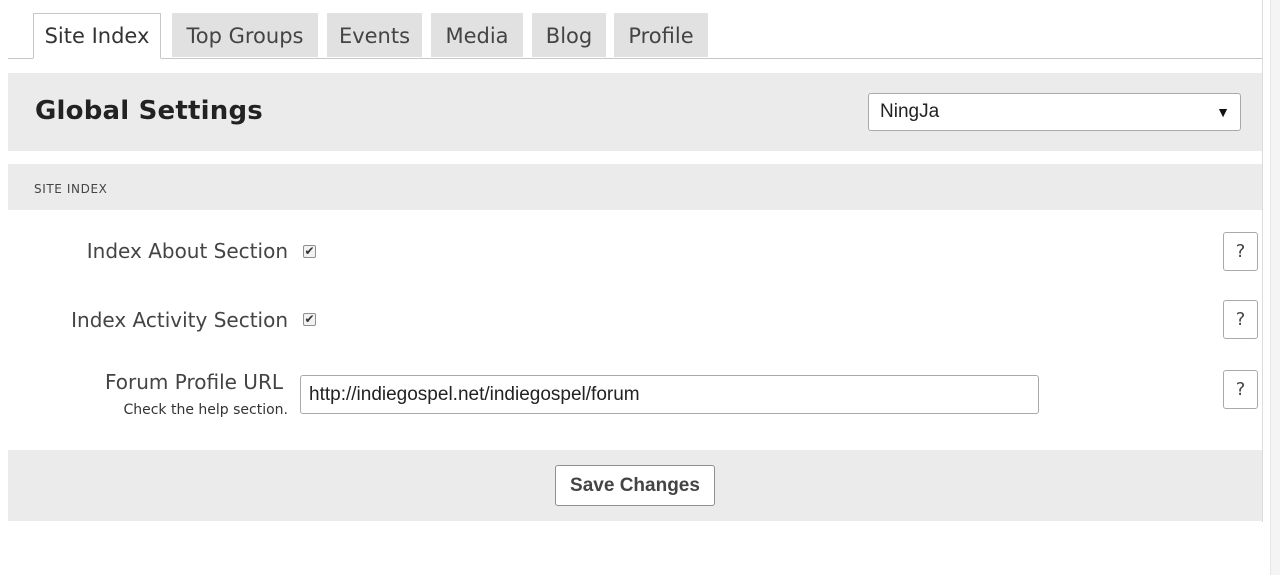 The height and width of the screenshot is (575, 1280). What do you see at coordinates (910, 111) in the screenshot?
I see `theme-select-value: NingJa` at bounding box center [910, 111].